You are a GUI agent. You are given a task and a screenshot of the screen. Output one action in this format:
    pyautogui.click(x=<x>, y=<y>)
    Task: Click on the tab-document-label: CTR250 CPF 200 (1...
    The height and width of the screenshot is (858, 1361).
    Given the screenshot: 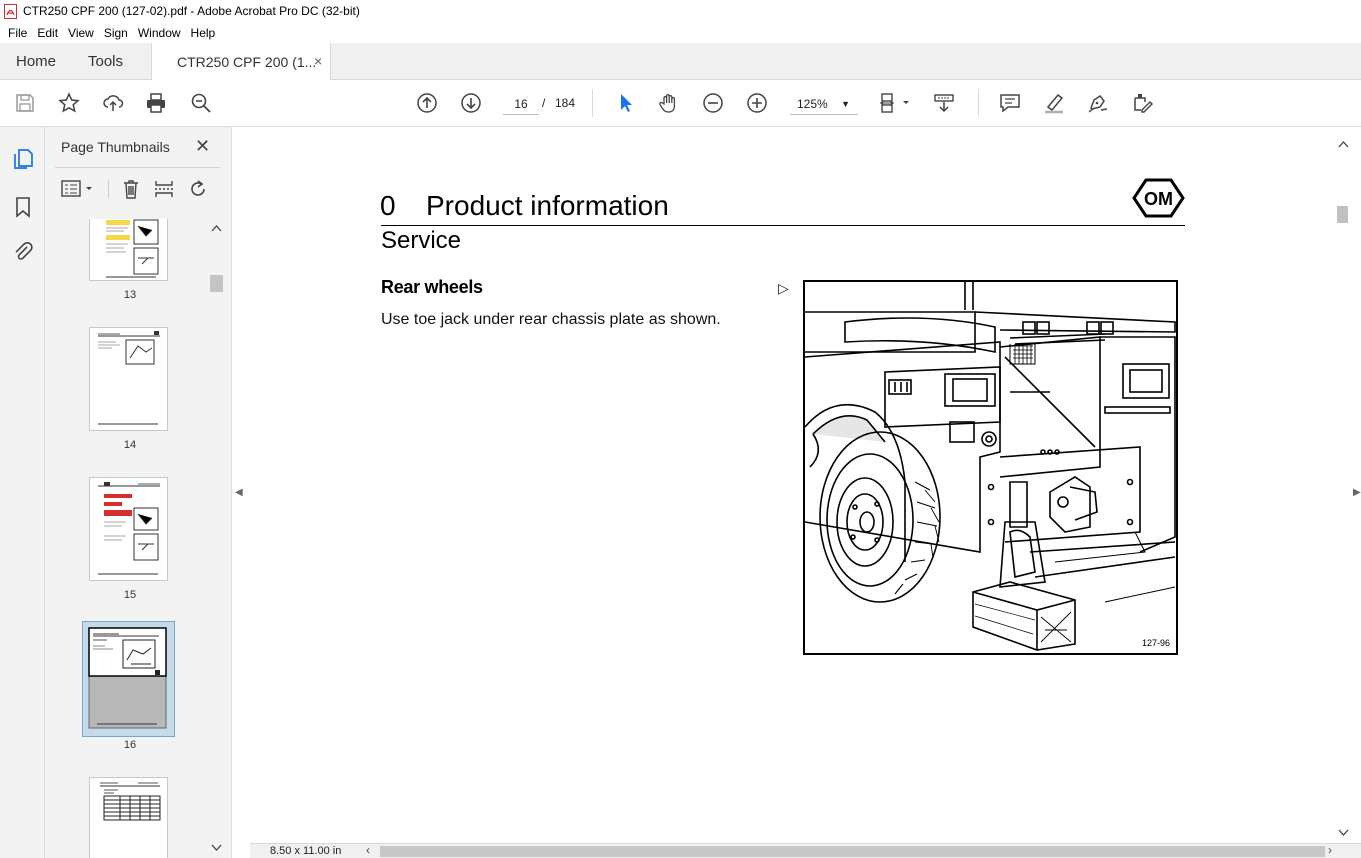 What is the action you would take?
    pyautogui.click(x=247, y=62)
    